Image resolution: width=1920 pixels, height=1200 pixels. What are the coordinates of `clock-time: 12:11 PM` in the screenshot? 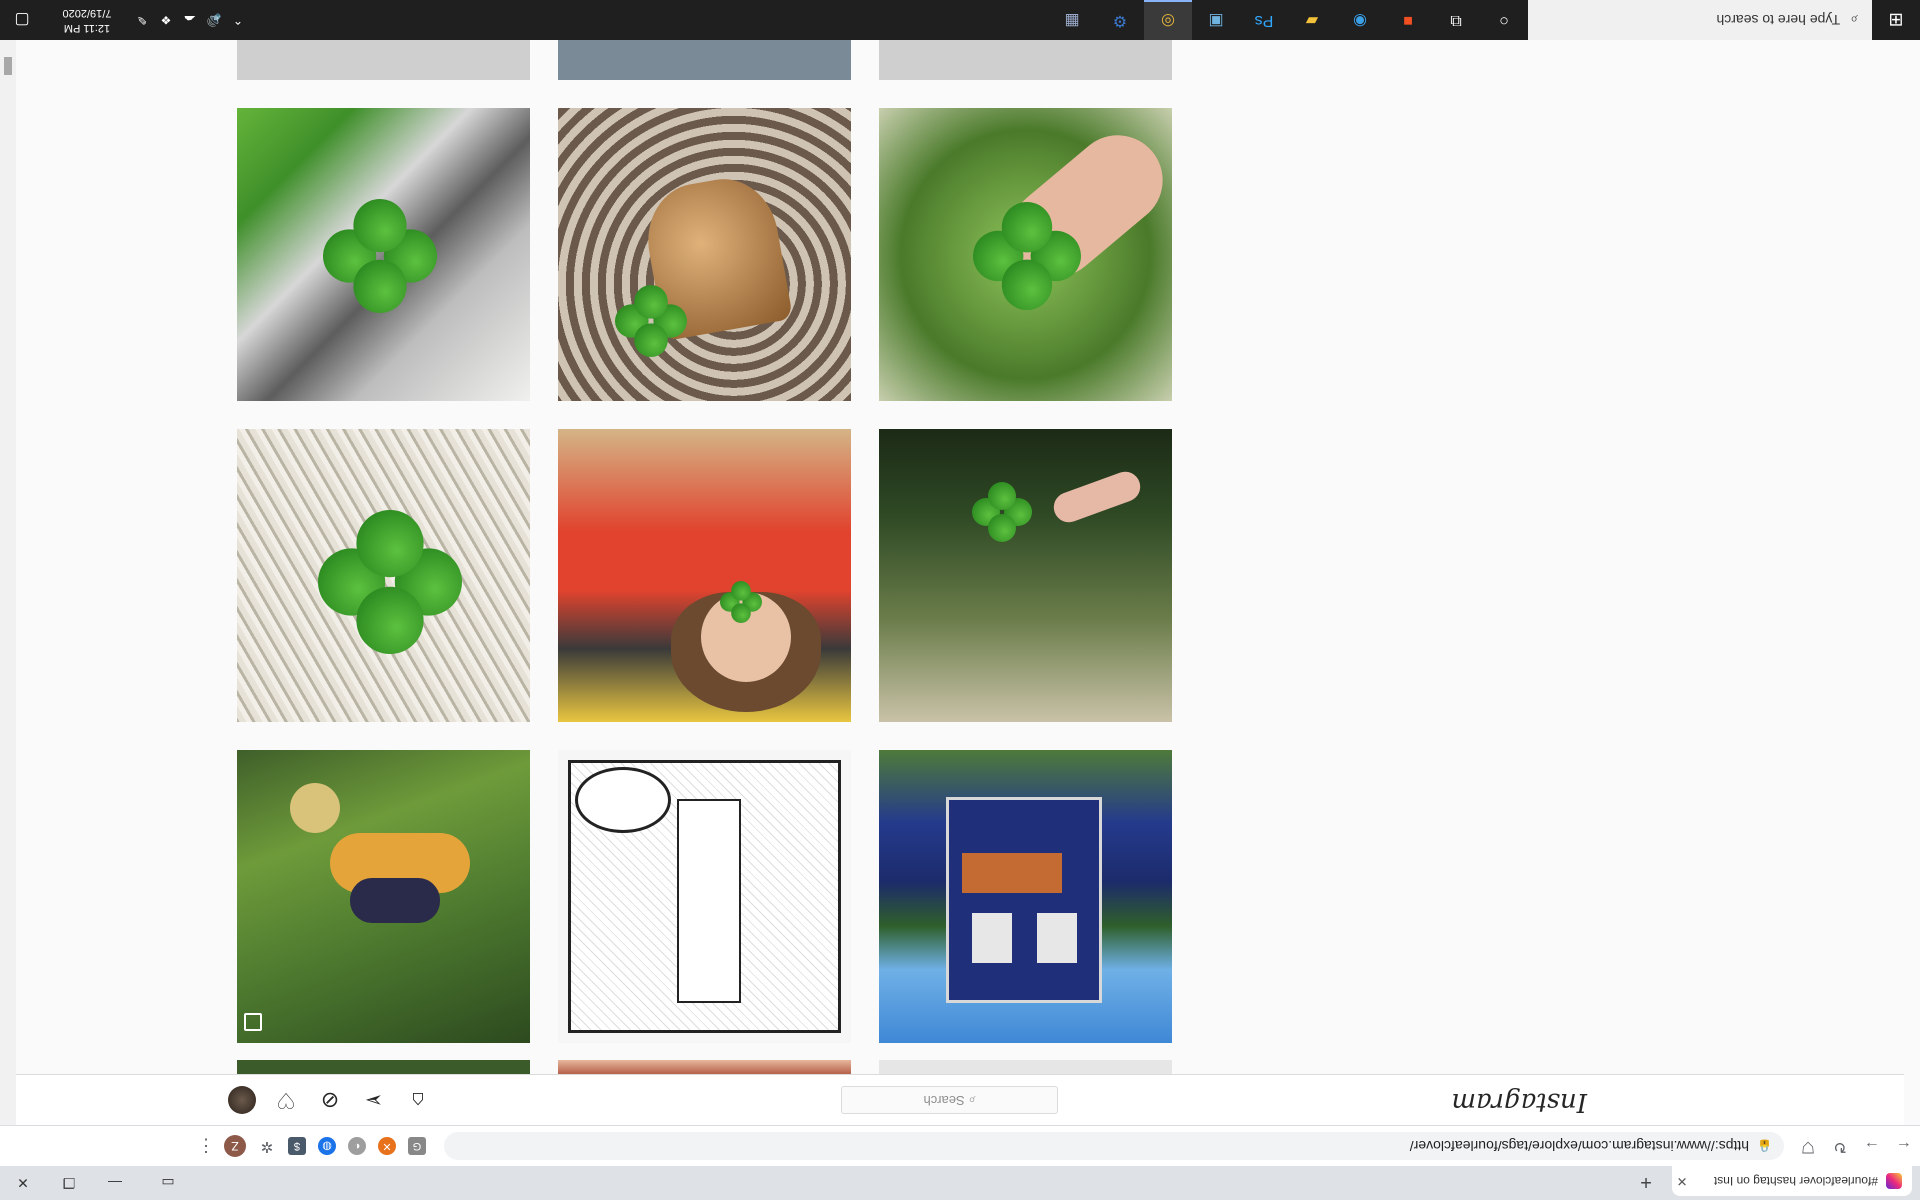 It's located at (87, 28).